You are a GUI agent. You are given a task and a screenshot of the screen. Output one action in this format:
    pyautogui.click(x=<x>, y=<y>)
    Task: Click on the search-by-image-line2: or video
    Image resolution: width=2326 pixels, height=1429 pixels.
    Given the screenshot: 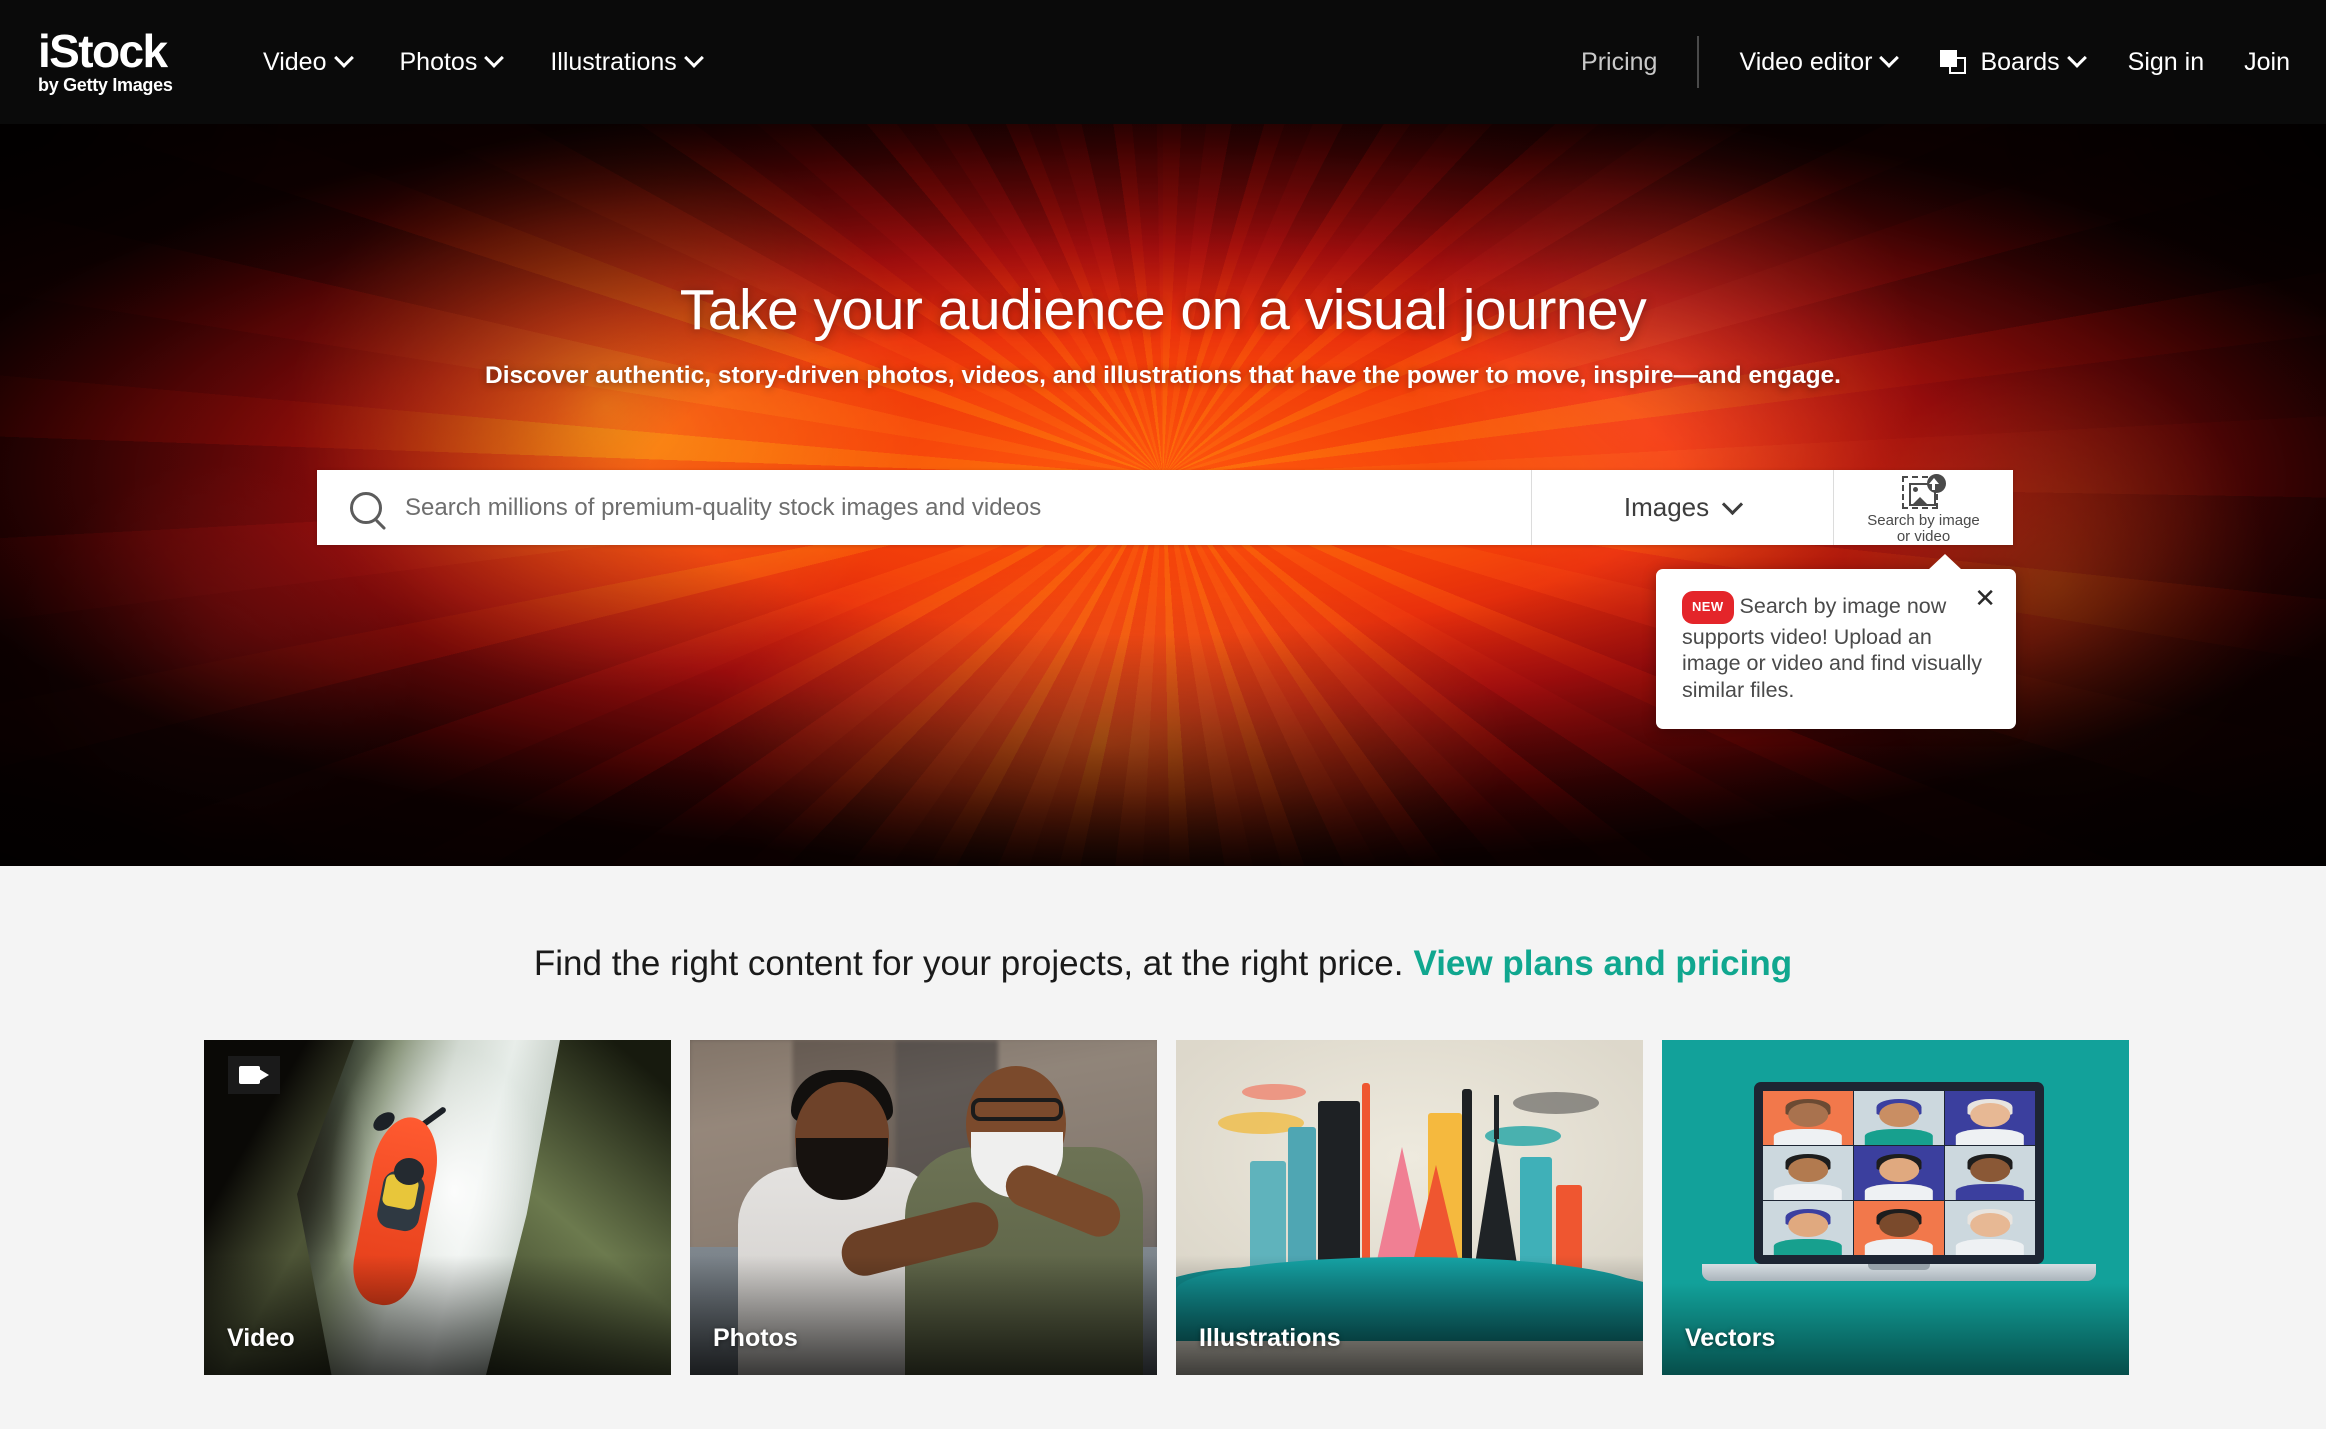 What is the action you would take?
    pyautogui.click(x=1923, y=536)
    